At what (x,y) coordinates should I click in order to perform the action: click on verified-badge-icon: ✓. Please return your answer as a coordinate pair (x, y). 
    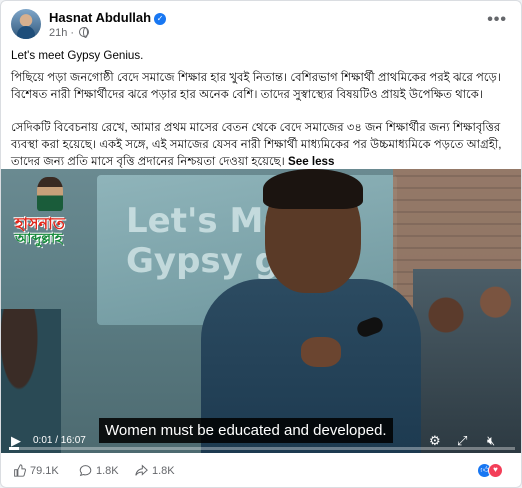
    Looking at the image, I should click on (160, 19).